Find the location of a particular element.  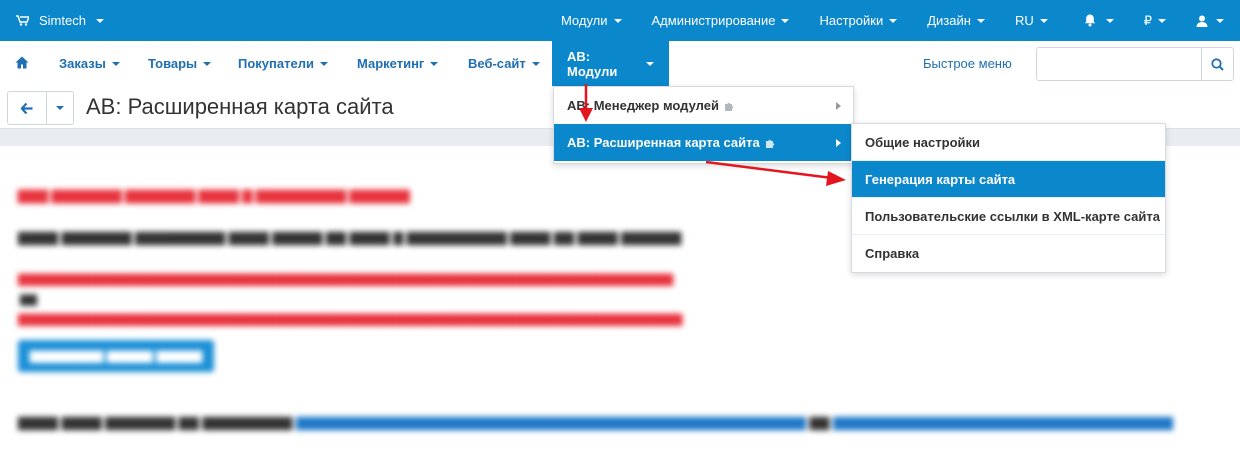

history-dropdown-button is located at coordinates (60, 108).